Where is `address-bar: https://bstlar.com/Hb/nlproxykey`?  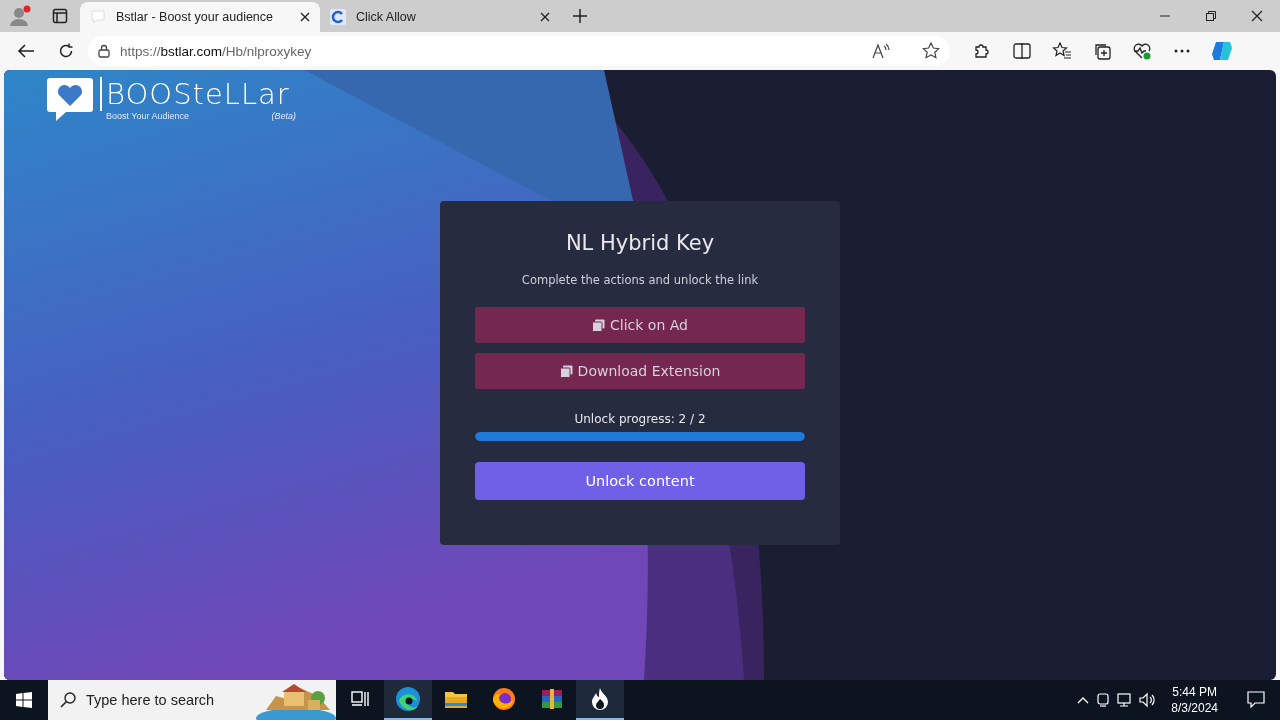
address-bar: https://bstlar.com/Hb/nlproxykey is located at coordinates (519, 51).